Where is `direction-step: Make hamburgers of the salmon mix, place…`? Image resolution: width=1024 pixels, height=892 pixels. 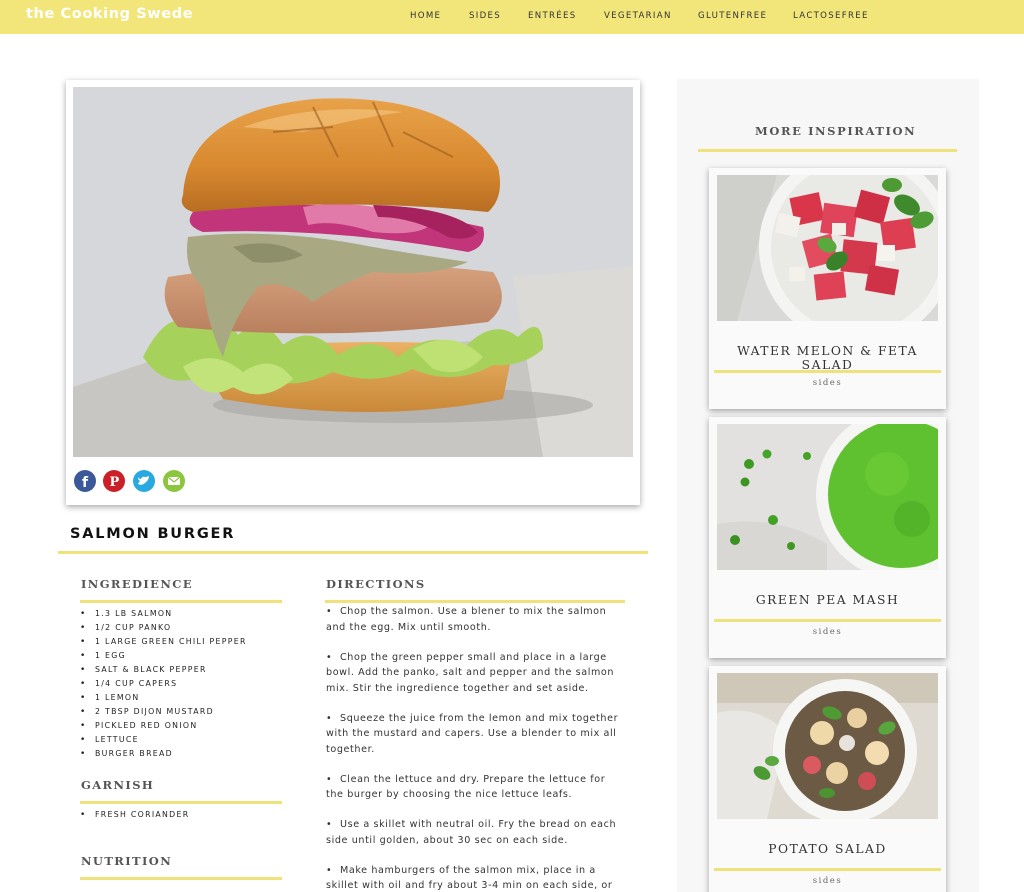
direction-step: Make hamburgers of the salmon mix, place… is located at coordinates (476, 877).